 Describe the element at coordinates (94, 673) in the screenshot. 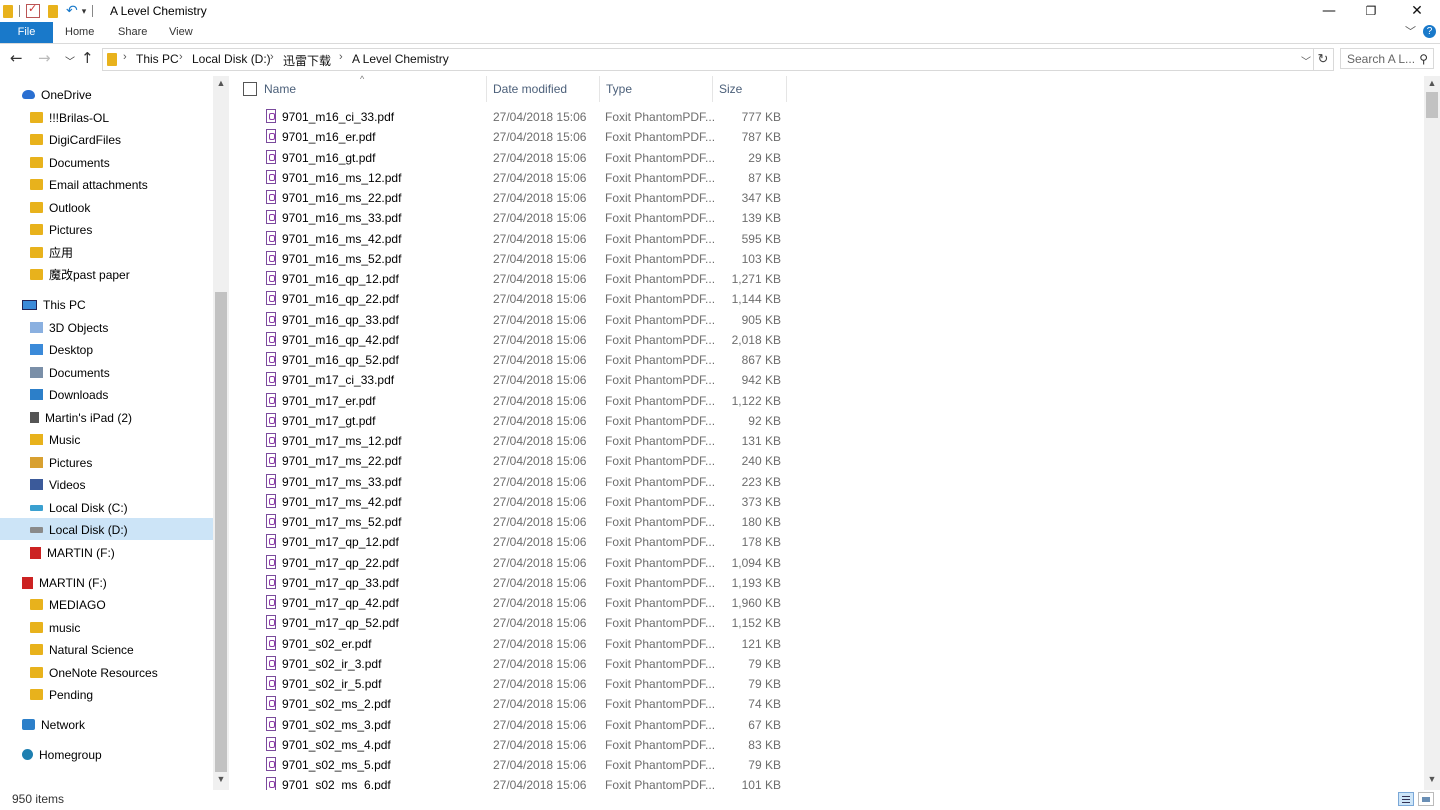

I see `nav-item-onenote: OneNote Resources` at that location.